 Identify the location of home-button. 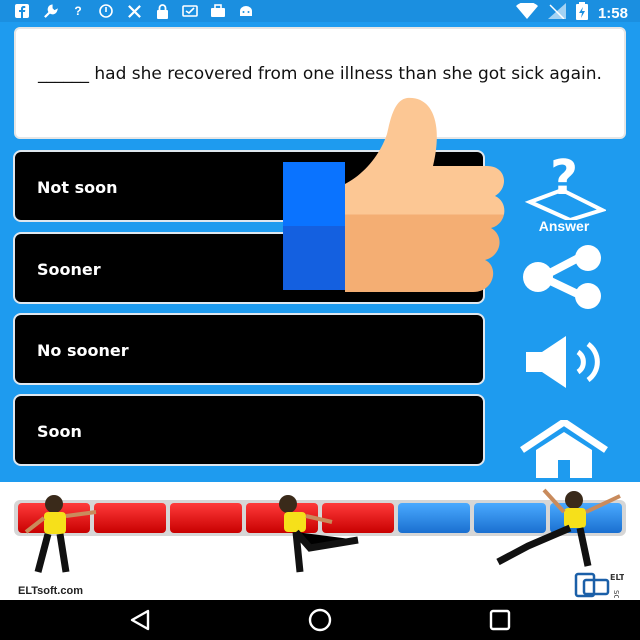
(564, 449).